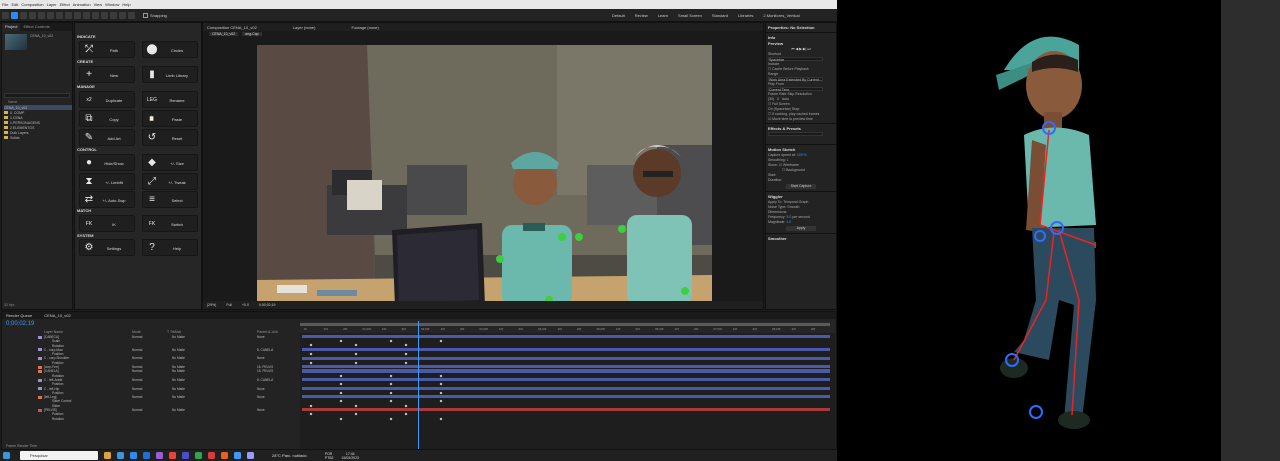 Image resolution: width=1280 pixels, height=461 pixels. Describe the element at coordinates (82, 4) in the screenshot. I see `menu-animation: Animation` at that location.